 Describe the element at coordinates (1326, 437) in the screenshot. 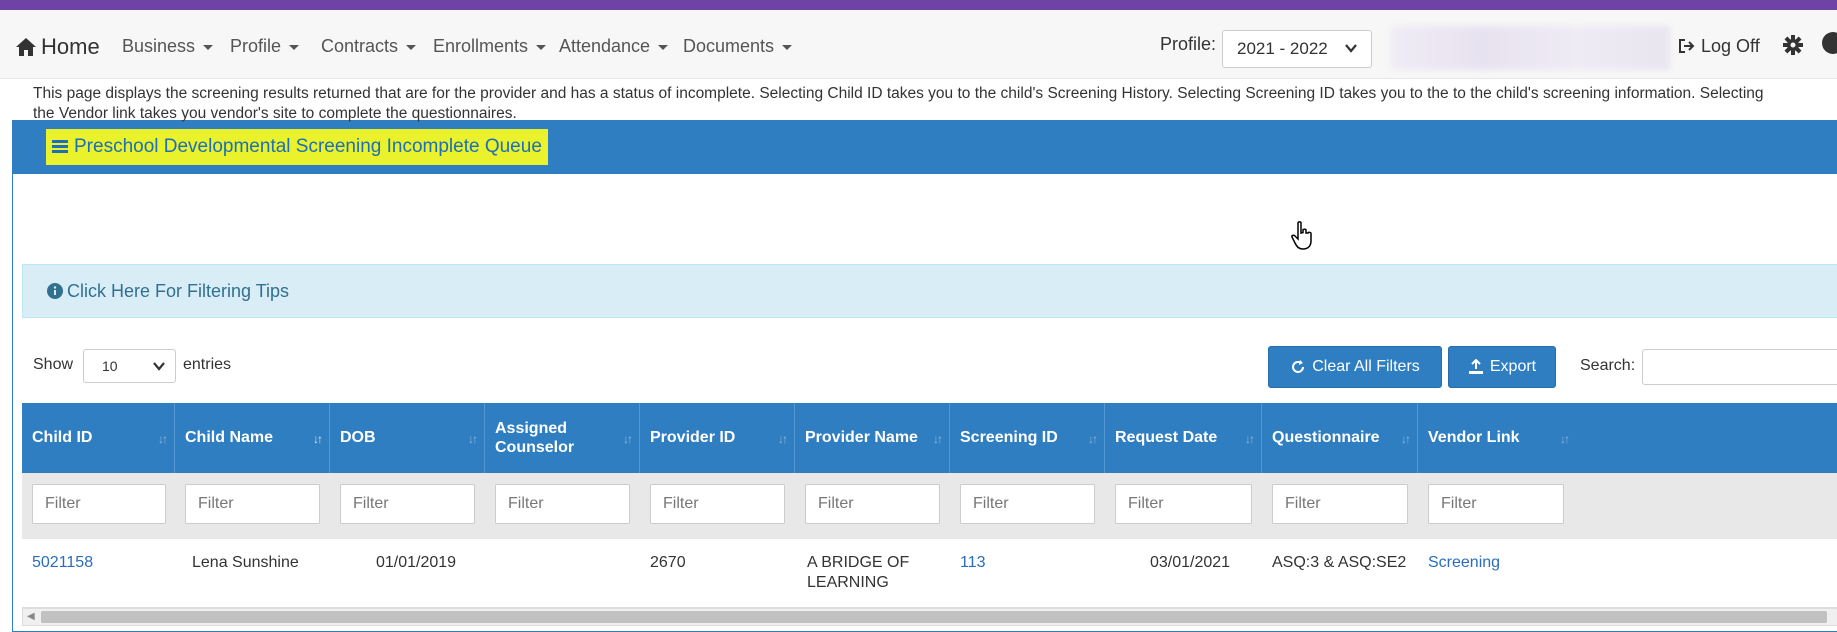

I see `header-label: Questionnaire` at that location.